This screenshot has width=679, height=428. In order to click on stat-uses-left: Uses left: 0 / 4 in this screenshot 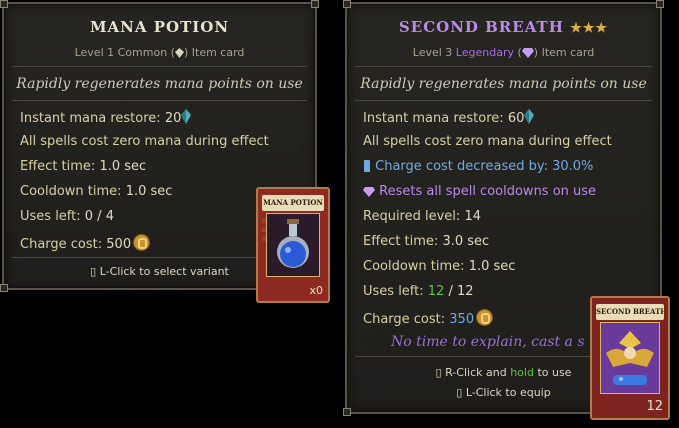, I will do `click(67, 216)`.